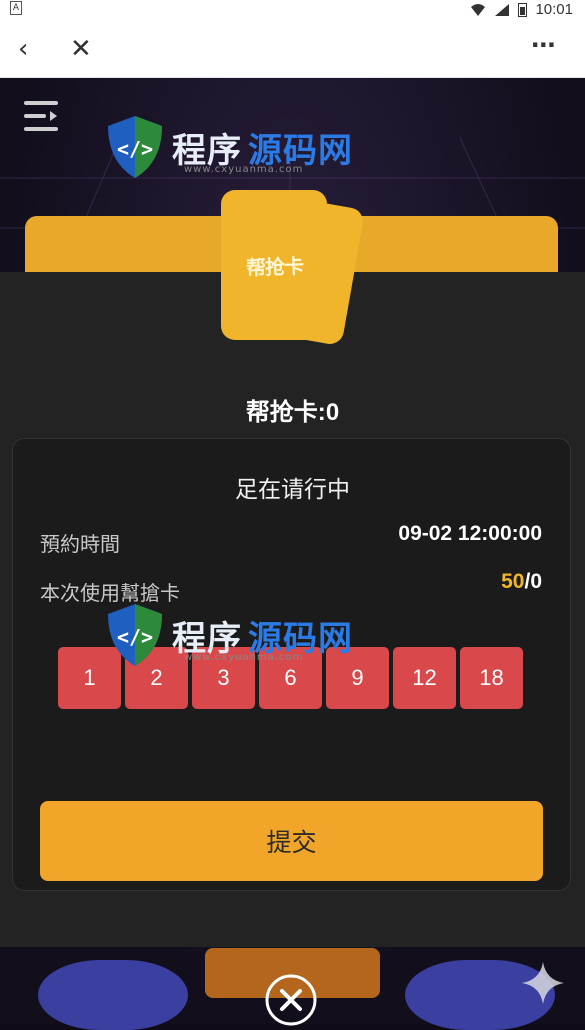  Describe the element at coordinates (285, 412) in the screenshot. I see `card-count-label: 帮抢卡:` at that location.